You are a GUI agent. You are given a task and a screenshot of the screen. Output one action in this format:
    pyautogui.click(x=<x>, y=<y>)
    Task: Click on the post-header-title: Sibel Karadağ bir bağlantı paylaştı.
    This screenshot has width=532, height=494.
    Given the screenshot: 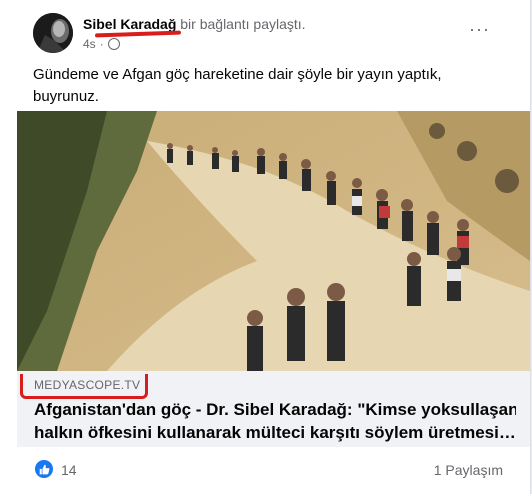 What is the action you would take?
    pyautogui.click(x=194, y=24)
    